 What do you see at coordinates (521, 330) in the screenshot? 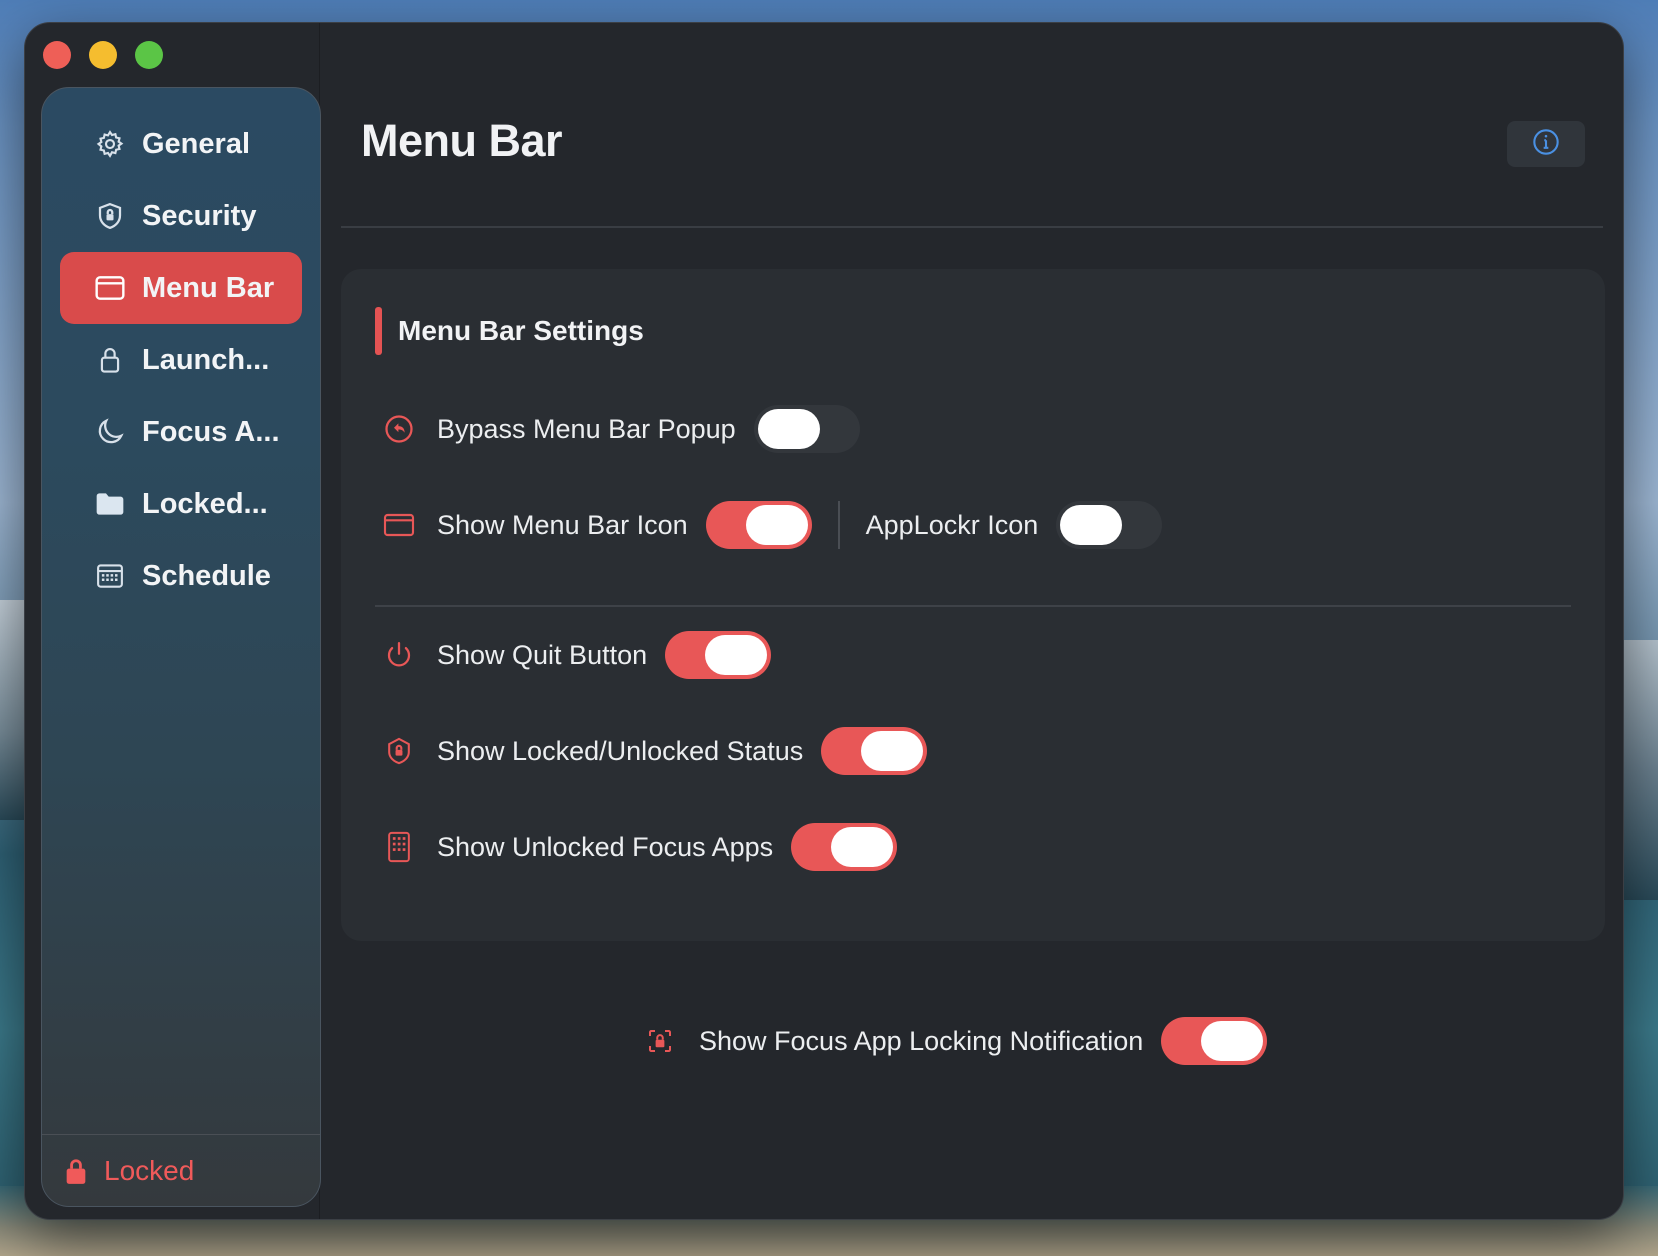
I see `card-title: Menu Bar Settings` at bounding box center [521, 330].